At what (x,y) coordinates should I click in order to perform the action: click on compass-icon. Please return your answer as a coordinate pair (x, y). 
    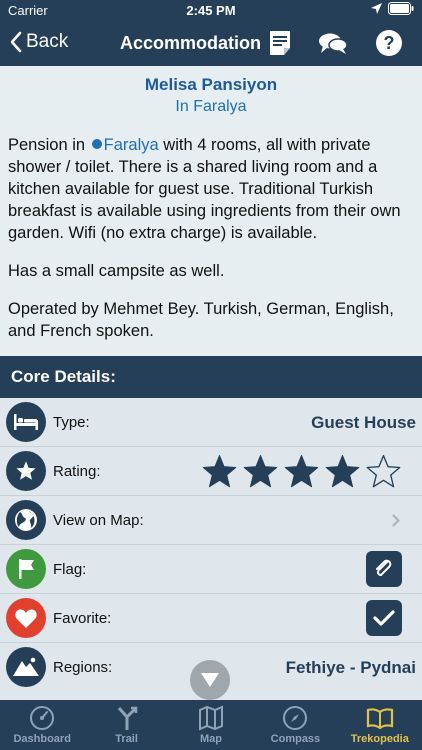
    Looking at the image, I should click on (295, 718).